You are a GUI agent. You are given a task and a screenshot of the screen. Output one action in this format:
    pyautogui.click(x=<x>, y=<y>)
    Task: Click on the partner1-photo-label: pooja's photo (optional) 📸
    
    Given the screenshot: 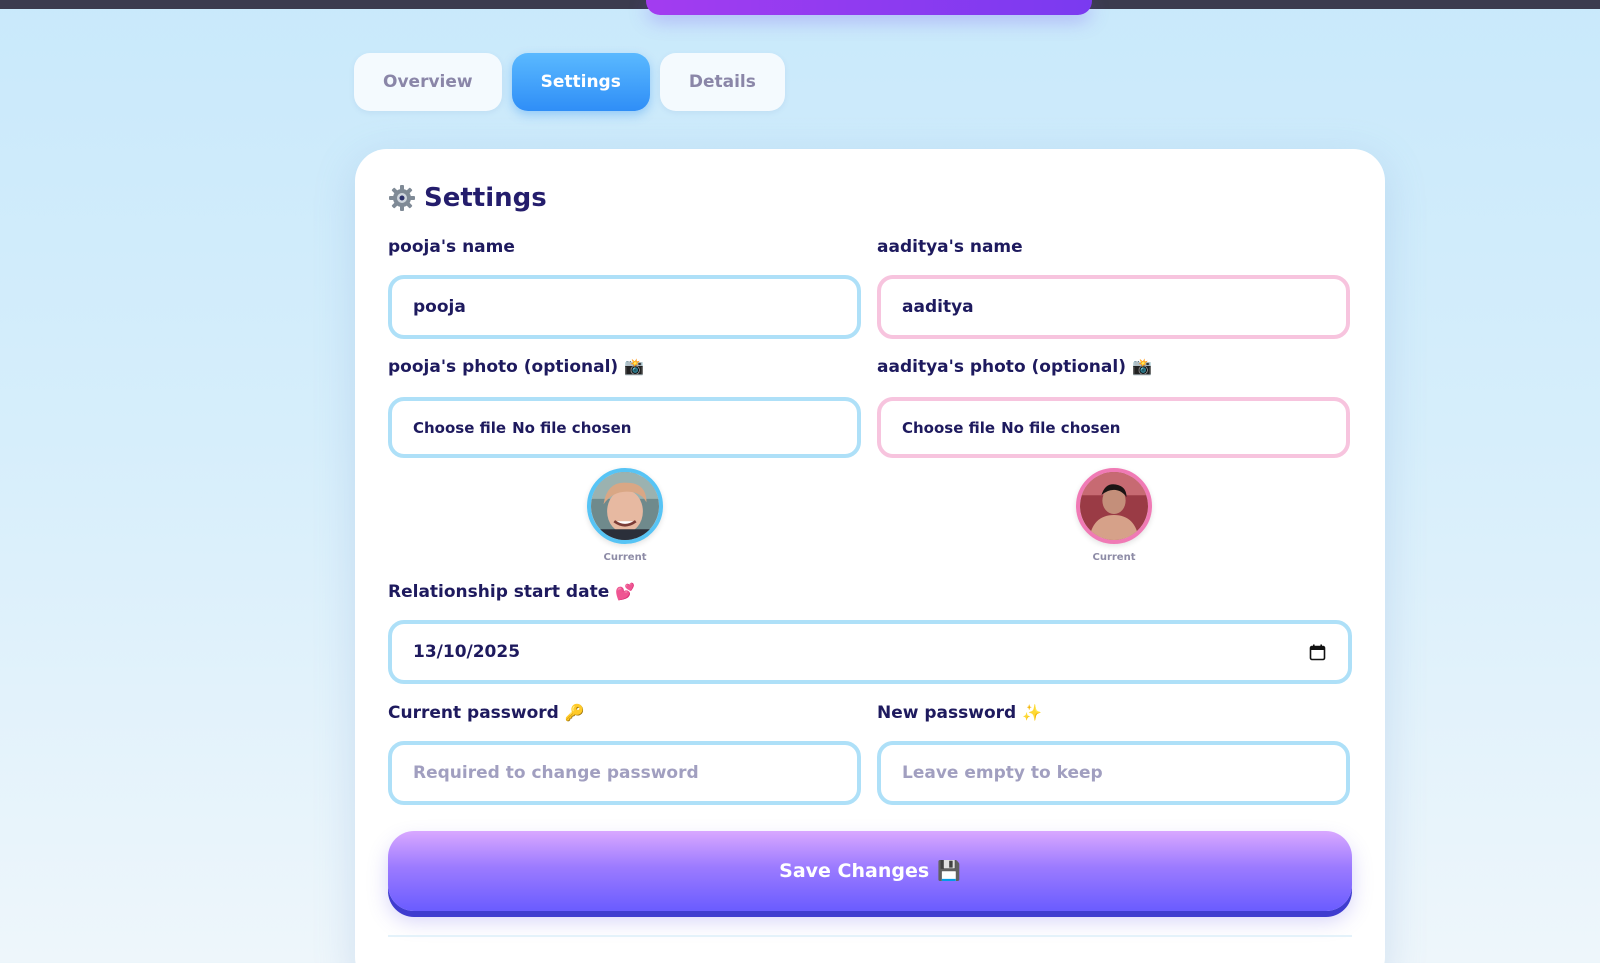 What is the action you would take?
    pyautogui.click(x=516, y=367)
    